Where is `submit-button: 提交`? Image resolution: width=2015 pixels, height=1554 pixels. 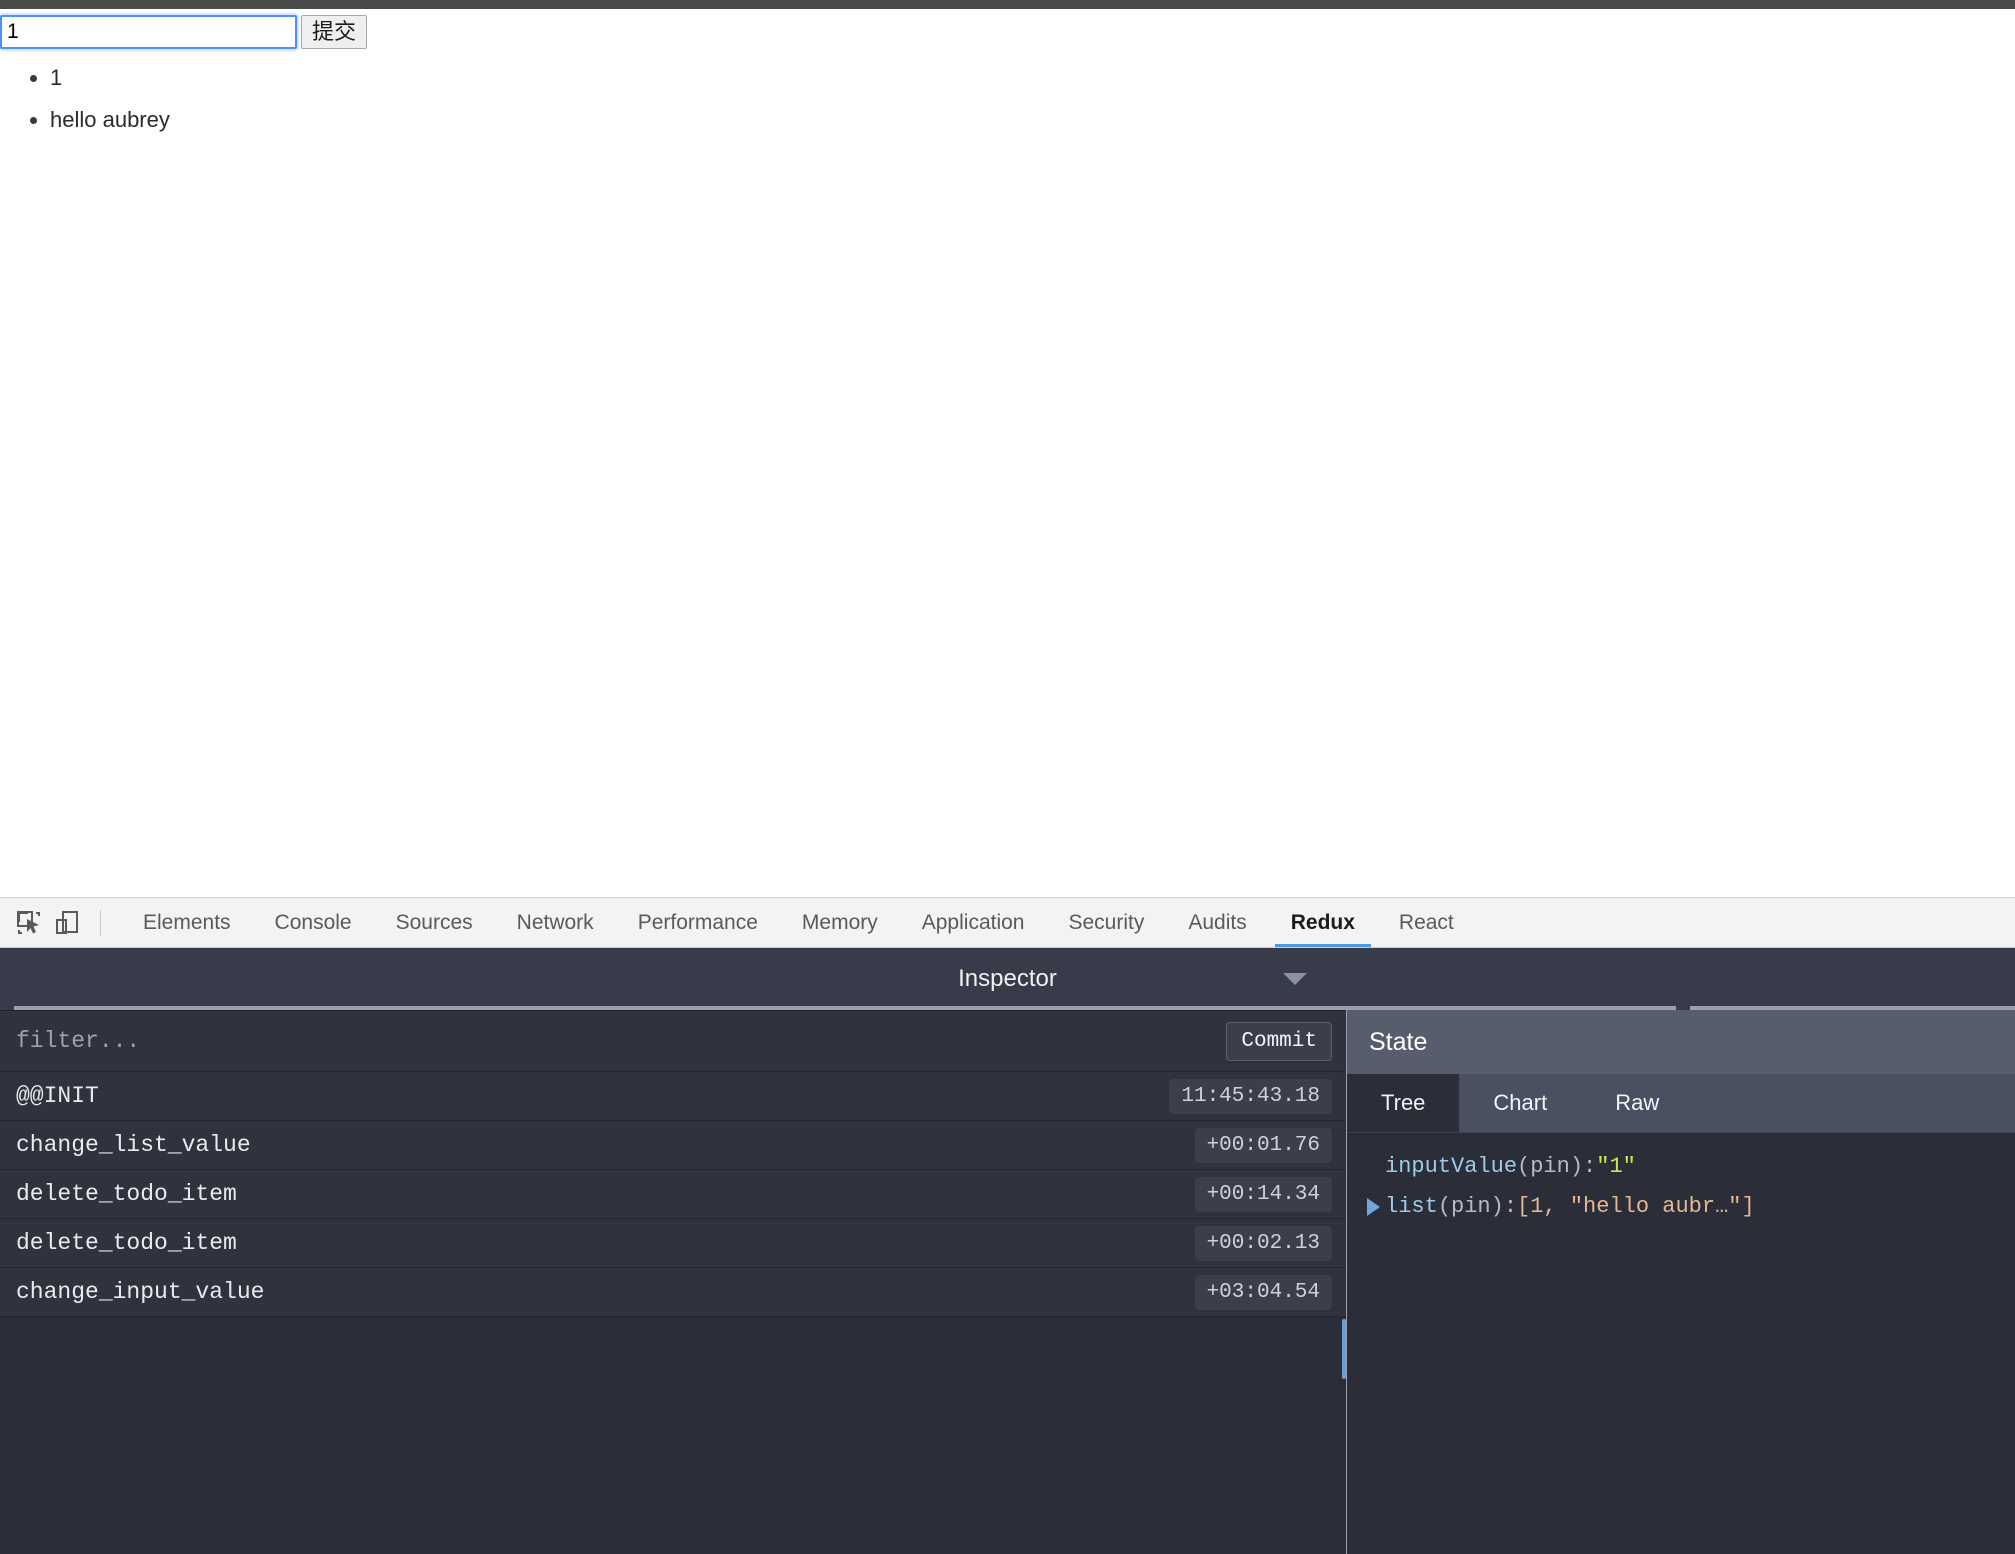
submit-button: 提交 is located at coordinates (334, 32).